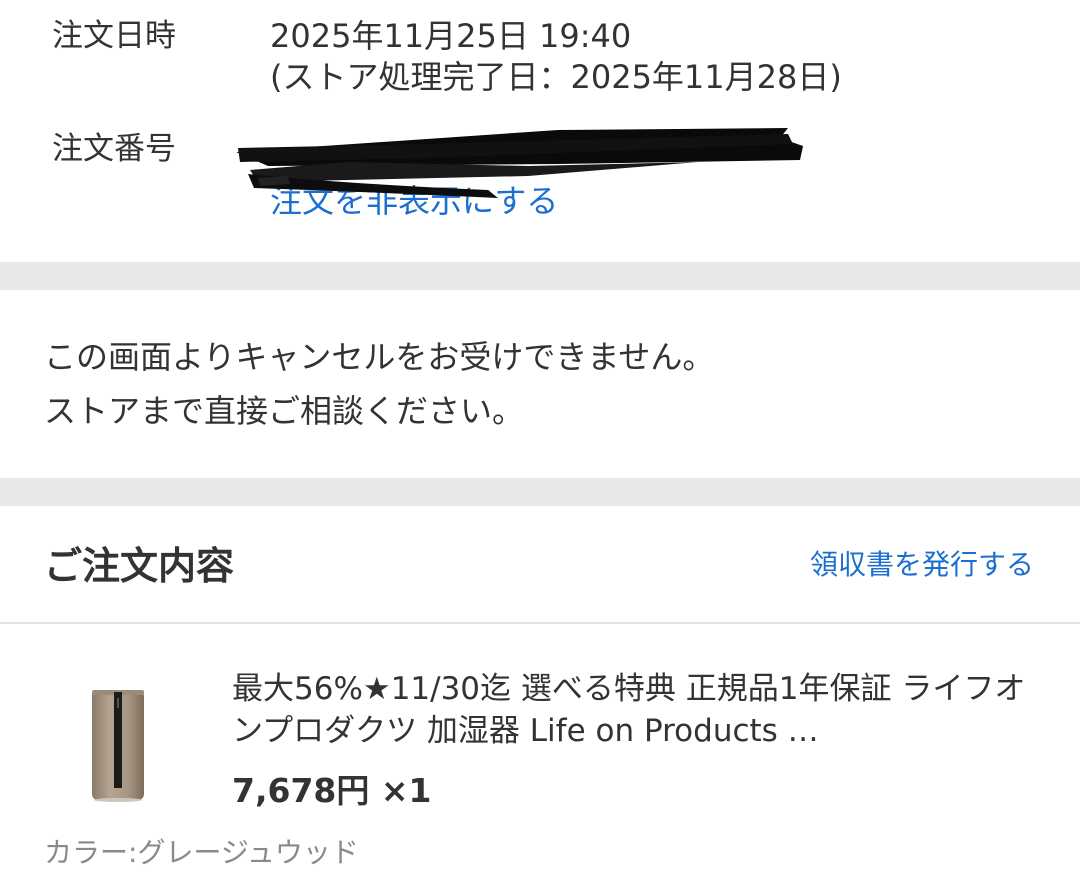 This screenshot has height=878, width=1080. Describe the element at coordinates (114, 36) in the screenshot. I see `order-date-label: 注文日時` at that location.